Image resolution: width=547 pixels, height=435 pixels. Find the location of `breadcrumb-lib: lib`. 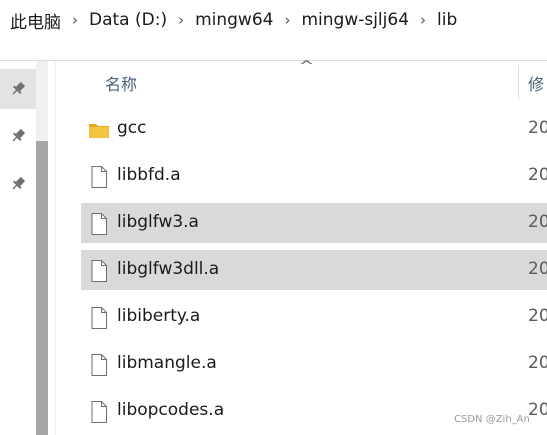

breadcrumb-lib: lib is located at coordinates (447, 20).